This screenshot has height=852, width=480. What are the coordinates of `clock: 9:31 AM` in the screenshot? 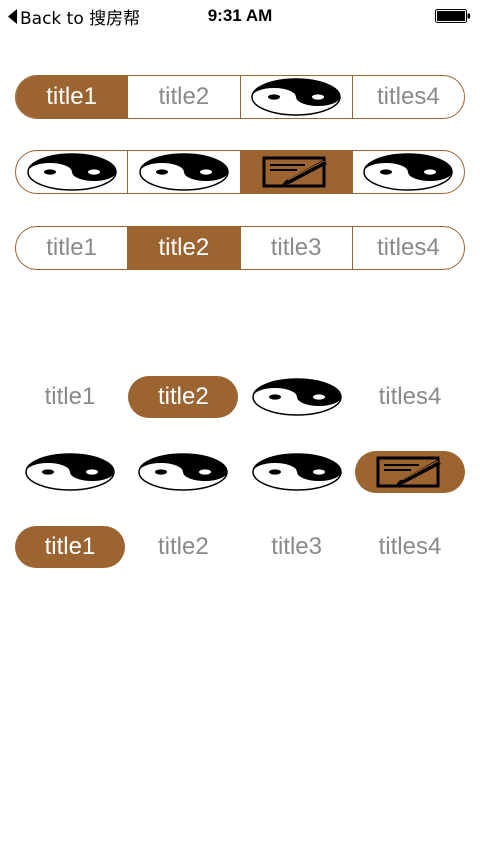 It's located at (240, 15).